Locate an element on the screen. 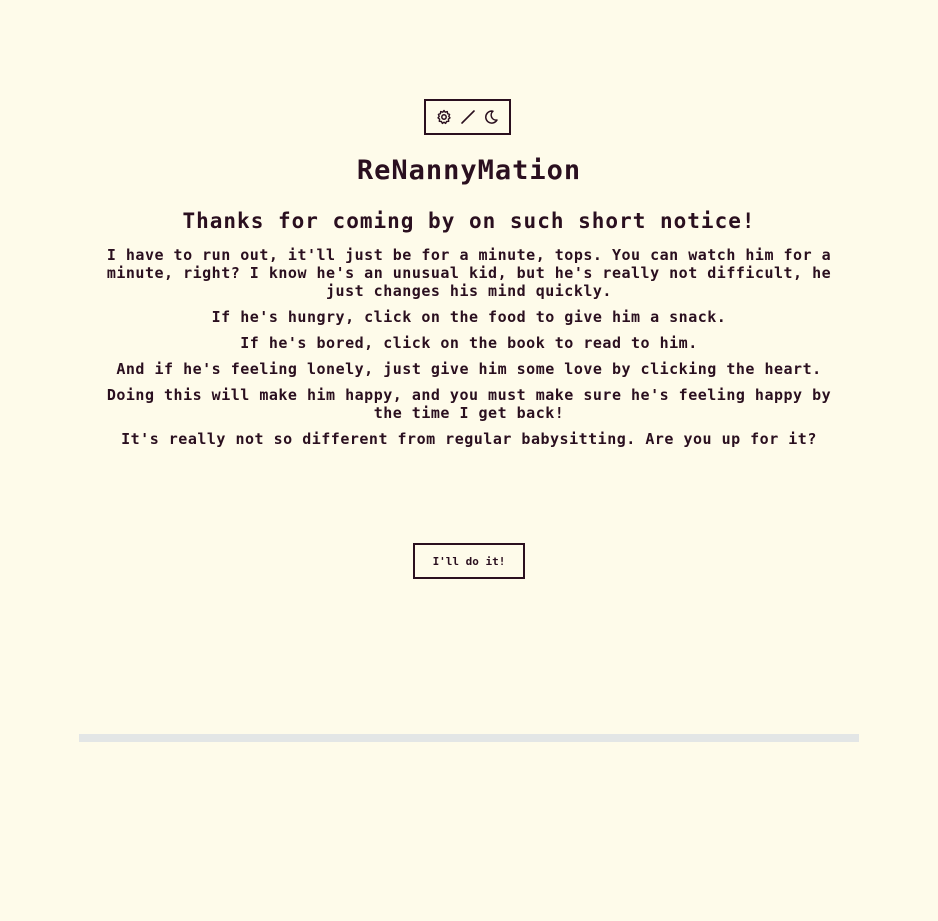 The image size is (938, 921). toolbar is located at coordinates (467, 117).